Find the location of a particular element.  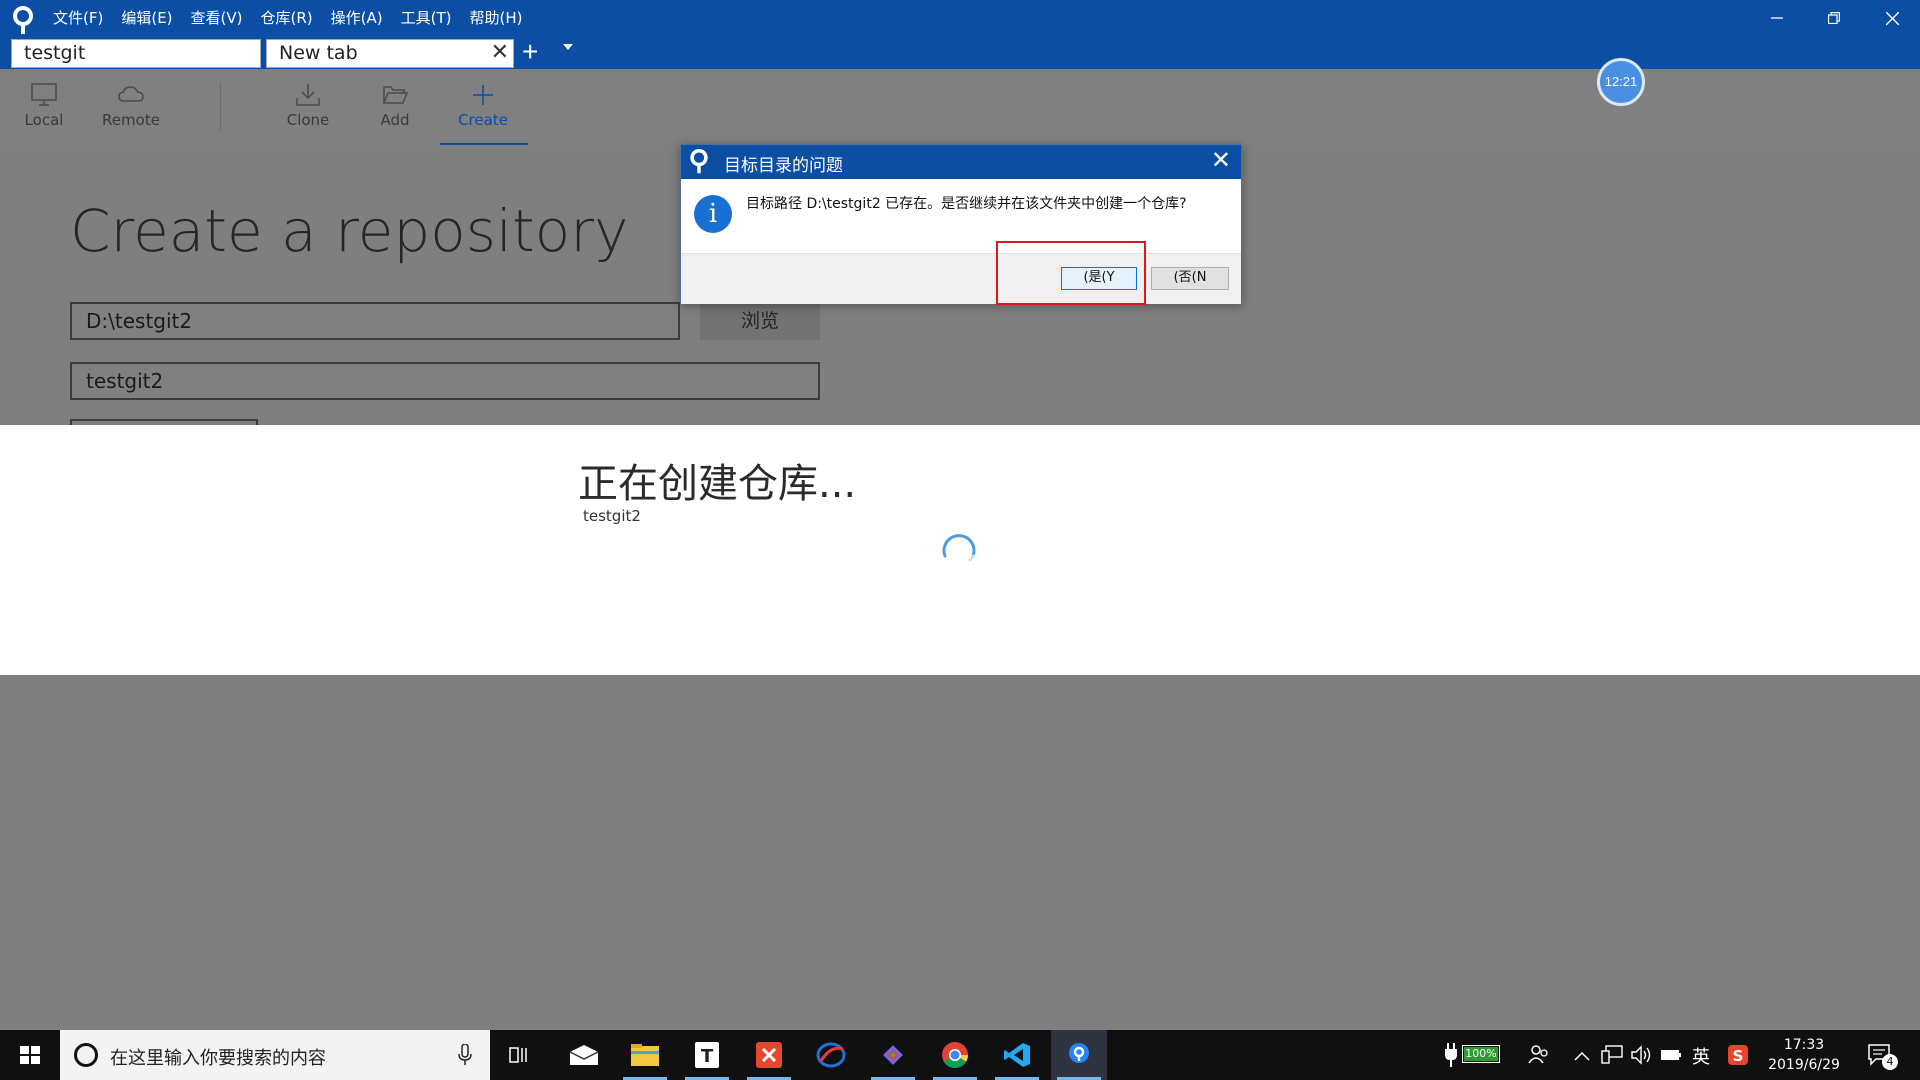

restore-button is located at coordinates (1834, 18).